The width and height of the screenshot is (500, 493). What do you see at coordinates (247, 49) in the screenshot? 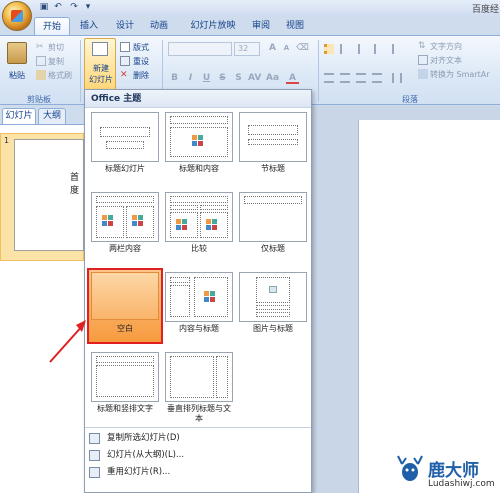
I see `font-size-input: 32` at bounding box center [247, 49].